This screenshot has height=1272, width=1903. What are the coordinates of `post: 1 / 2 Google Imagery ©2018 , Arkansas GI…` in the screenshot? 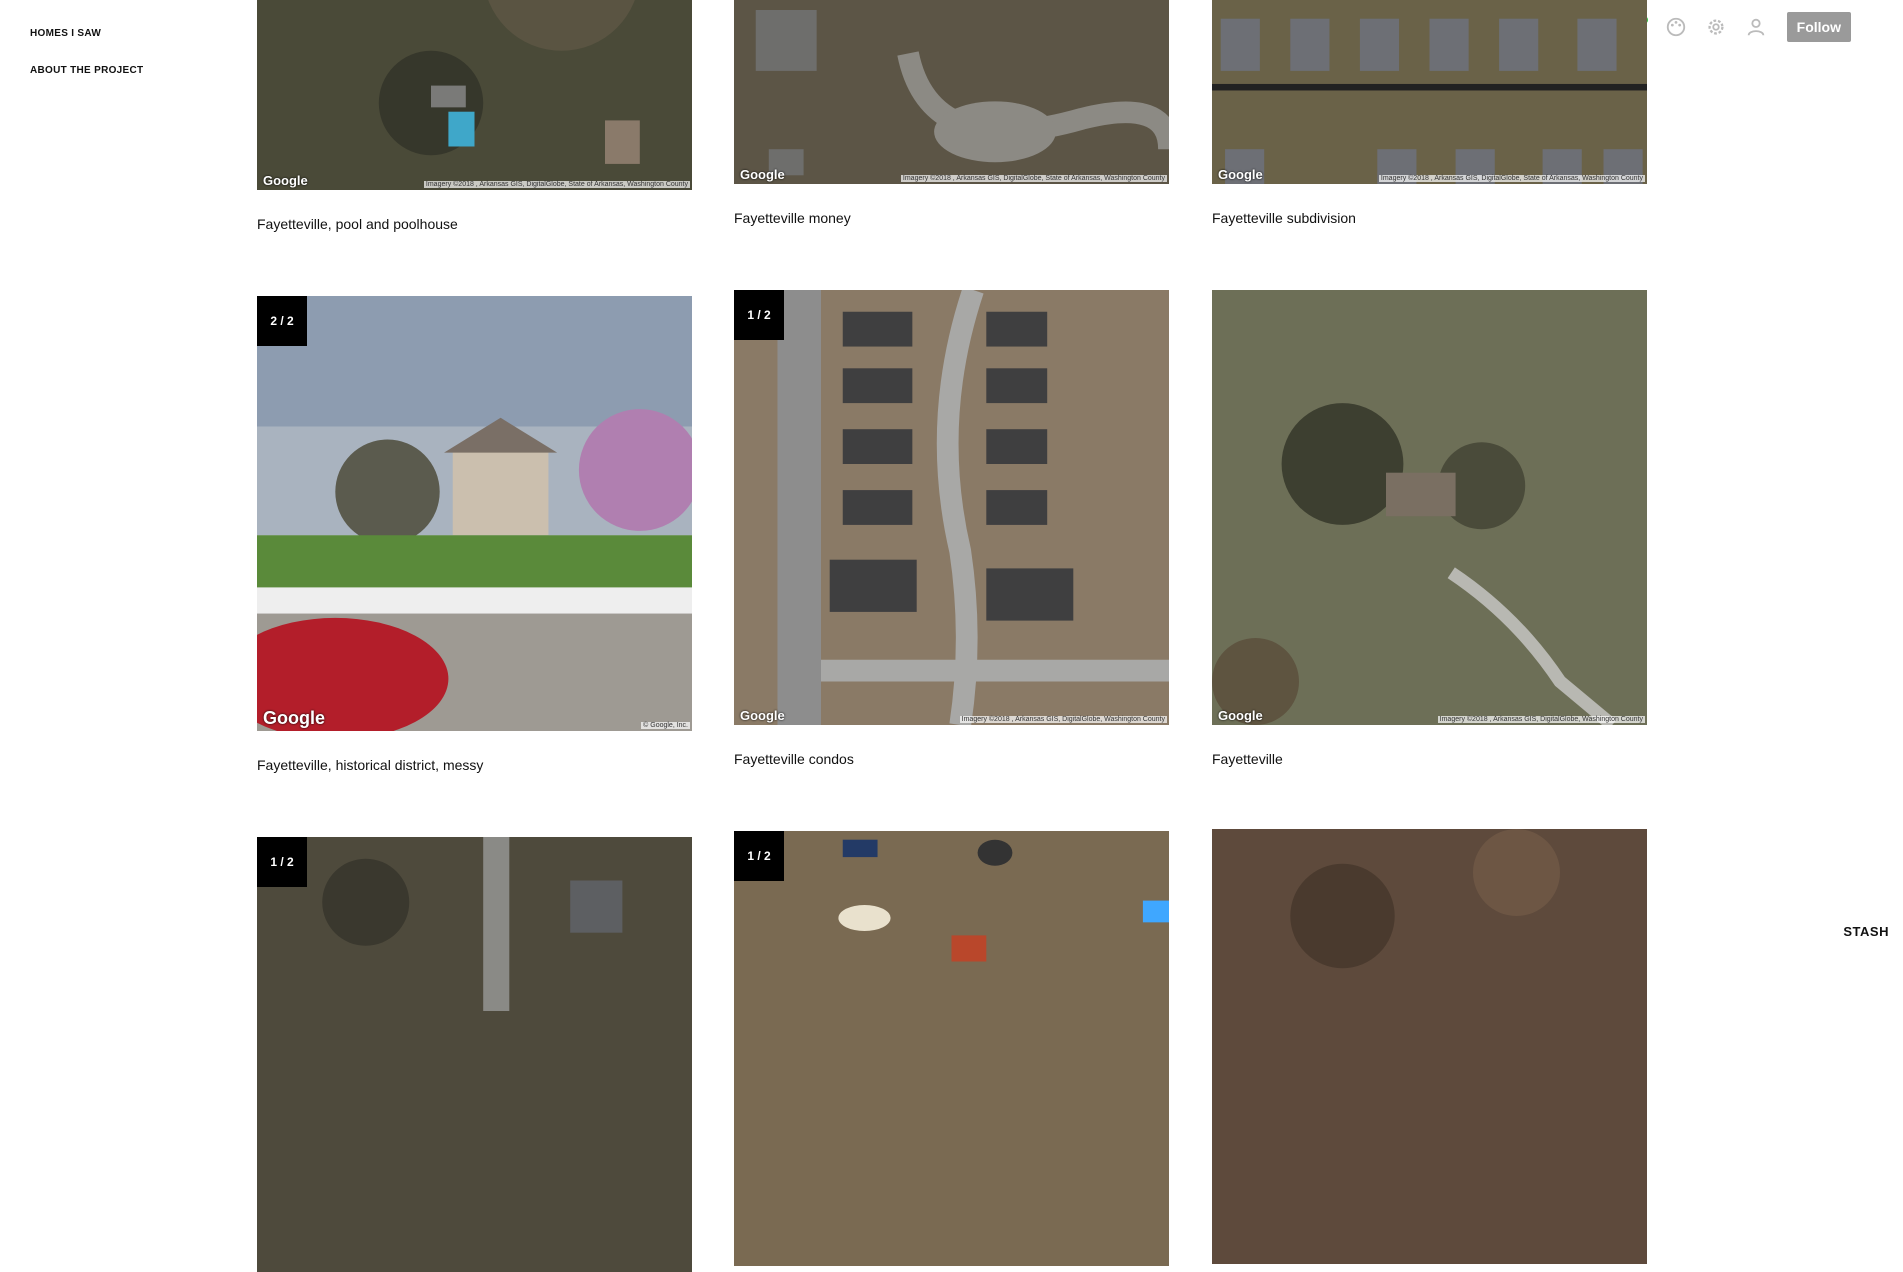 It's located at (951, 528).